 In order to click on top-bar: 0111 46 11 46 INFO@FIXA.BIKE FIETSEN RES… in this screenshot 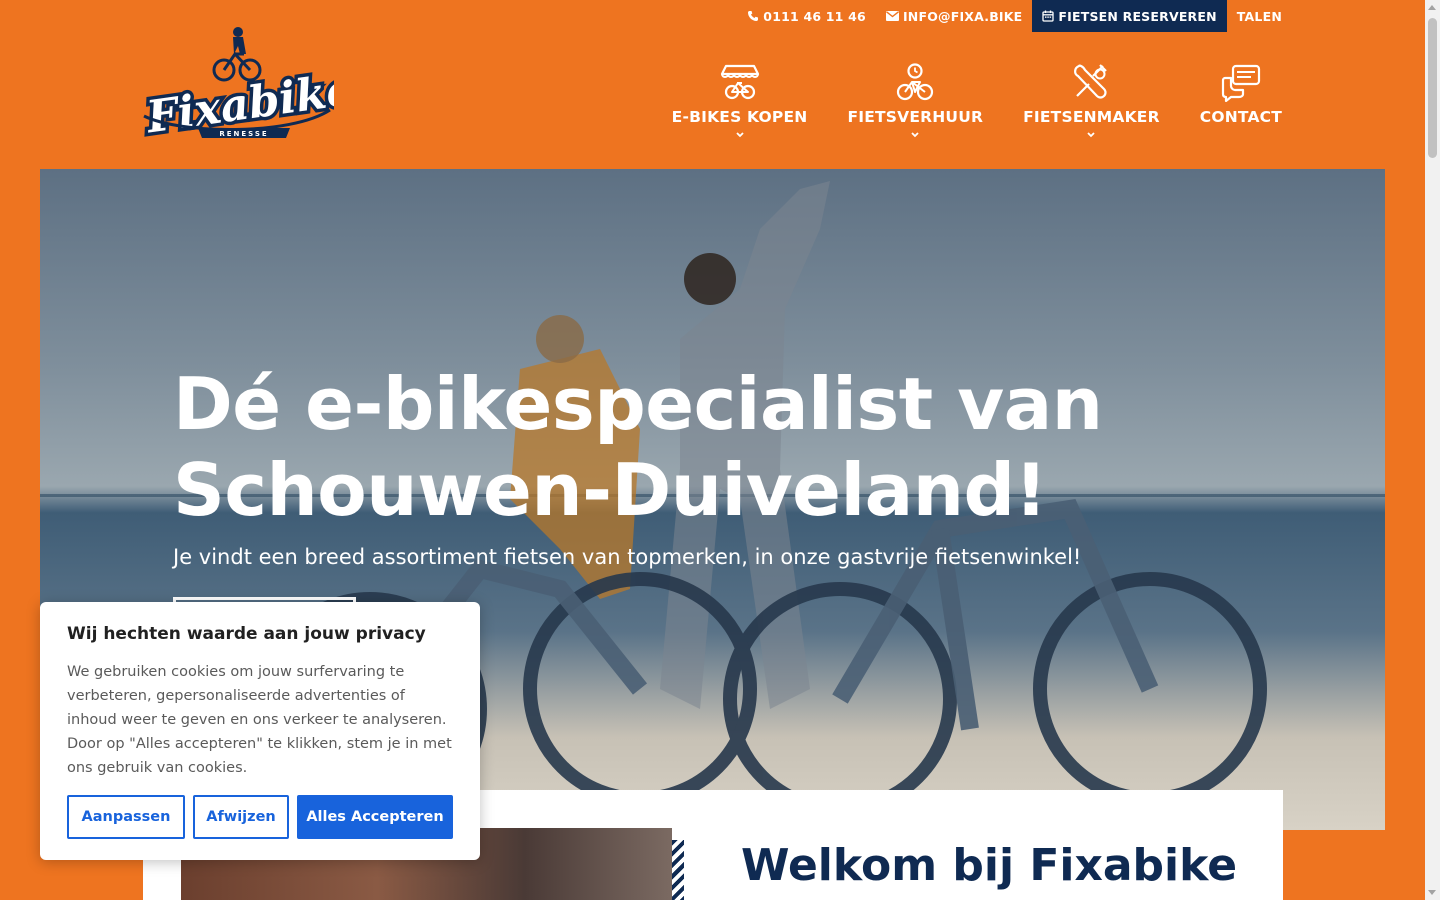, I will do `click(1009, 16)`.